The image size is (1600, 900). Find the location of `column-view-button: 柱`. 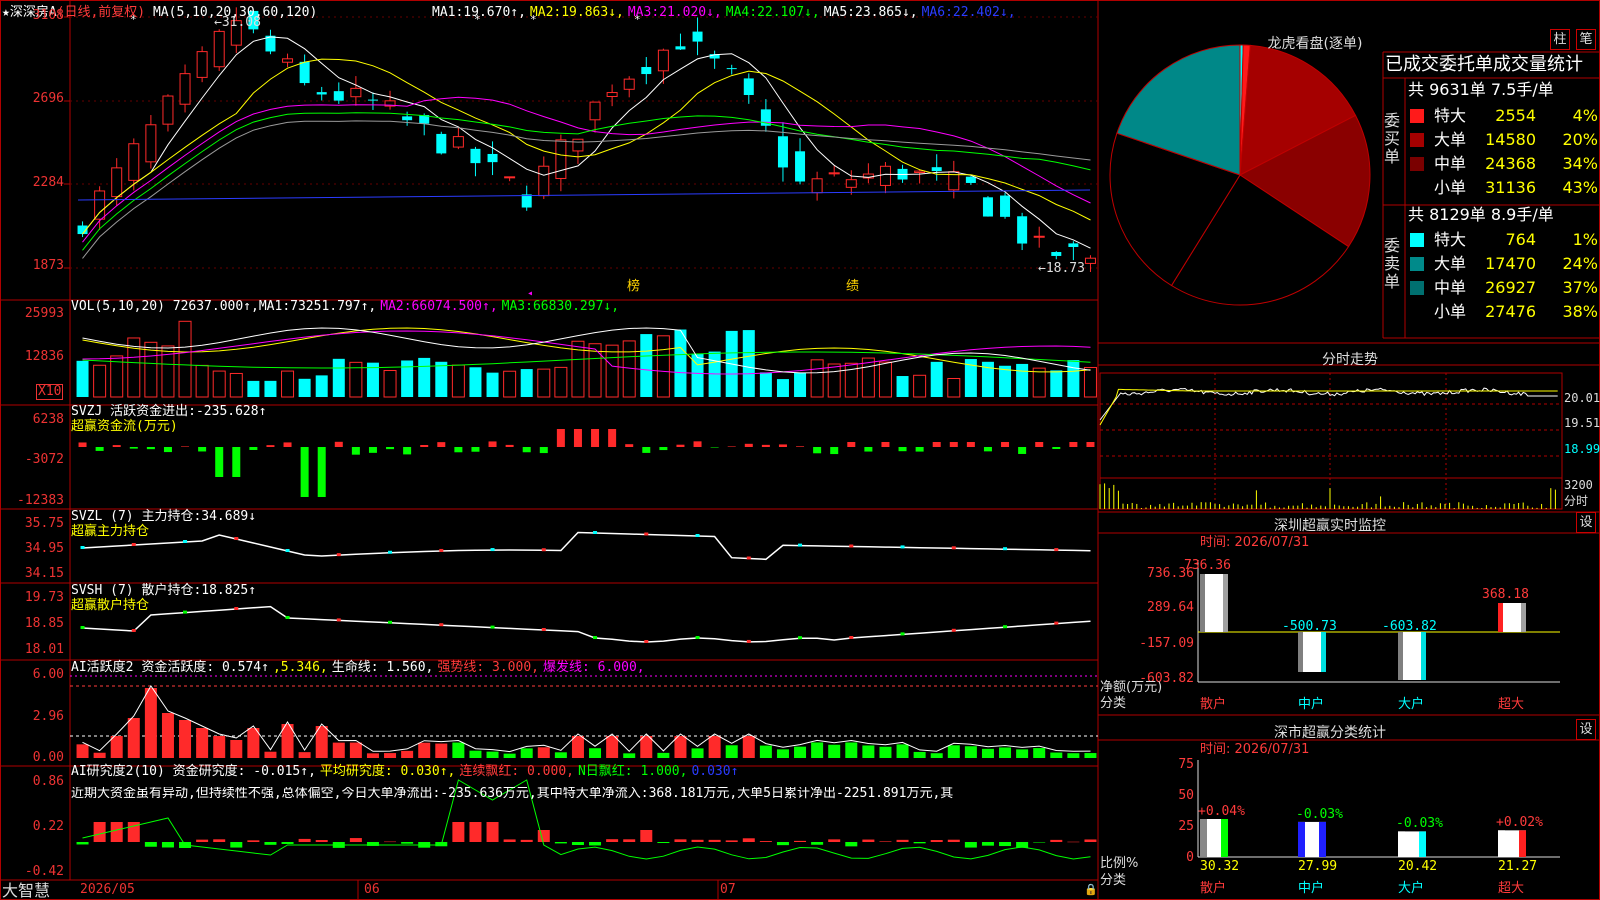

column-view-button: 柱 is located at coordinates (1560, 39).